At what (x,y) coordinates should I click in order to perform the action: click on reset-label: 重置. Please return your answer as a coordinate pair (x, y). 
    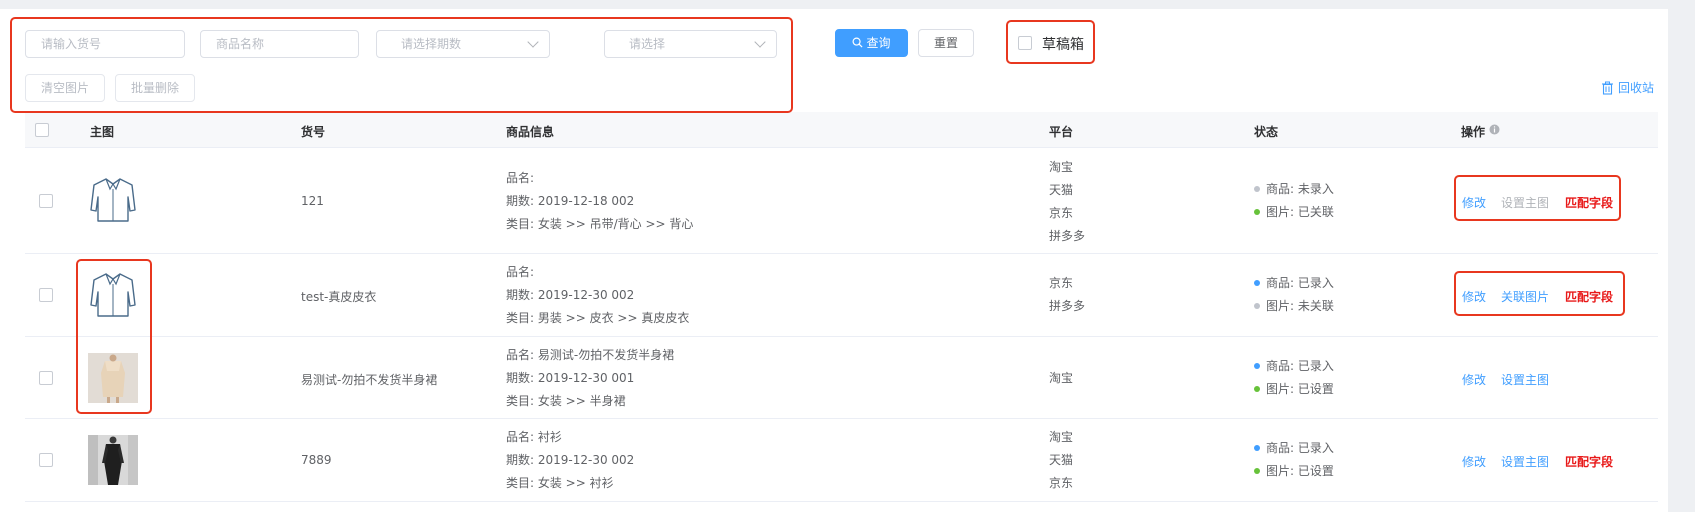
    Looking at the image, I should click on (945, 43).